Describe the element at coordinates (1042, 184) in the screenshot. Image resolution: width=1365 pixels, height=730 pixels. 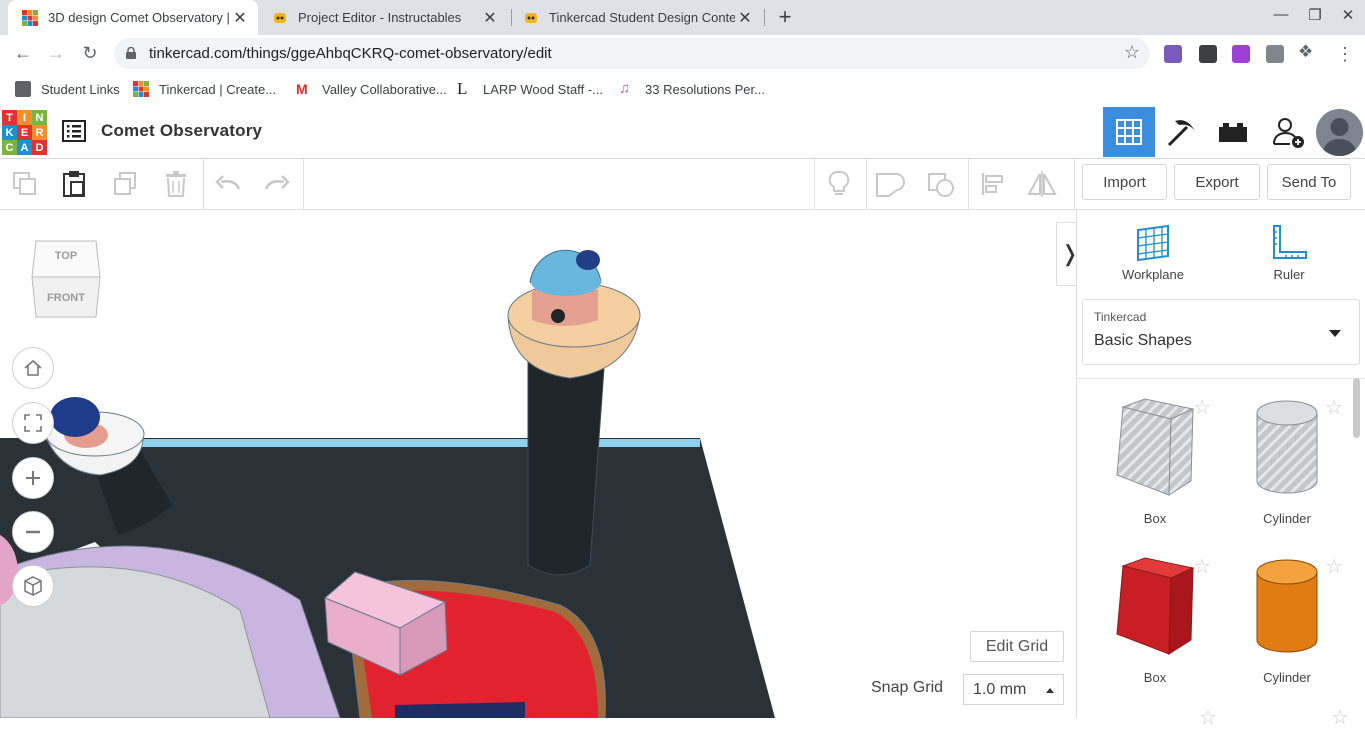
I see `mirror-button` at that location.